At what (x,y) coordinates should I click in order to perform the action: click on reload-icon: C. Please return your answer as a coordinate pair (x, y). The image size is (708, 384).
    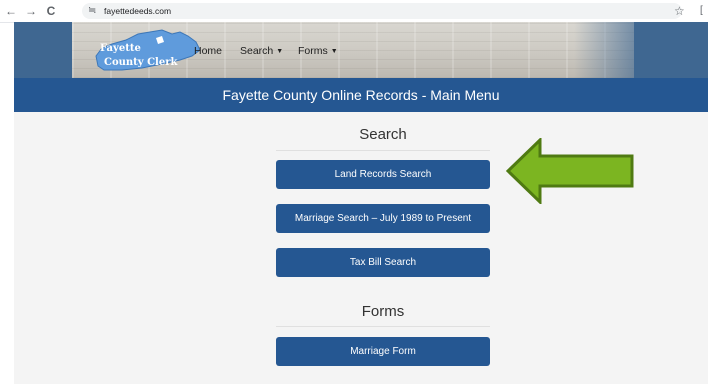
    Looking at the image, I should click on (51, 11).